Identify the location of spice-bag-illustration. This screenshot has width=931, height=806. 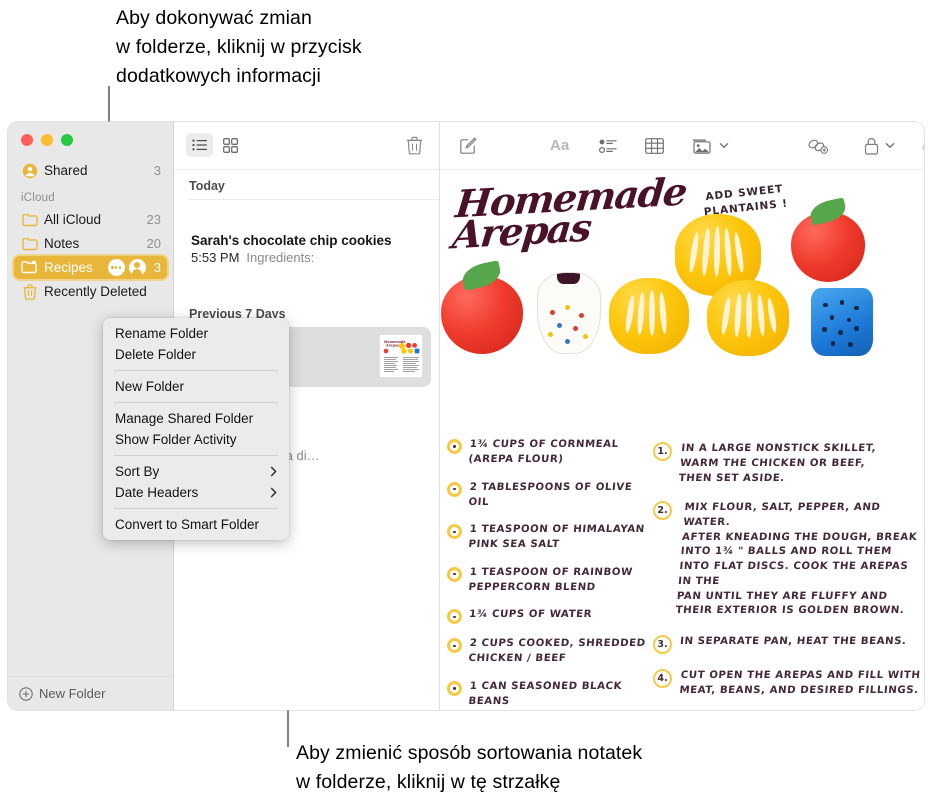
(569, 313).